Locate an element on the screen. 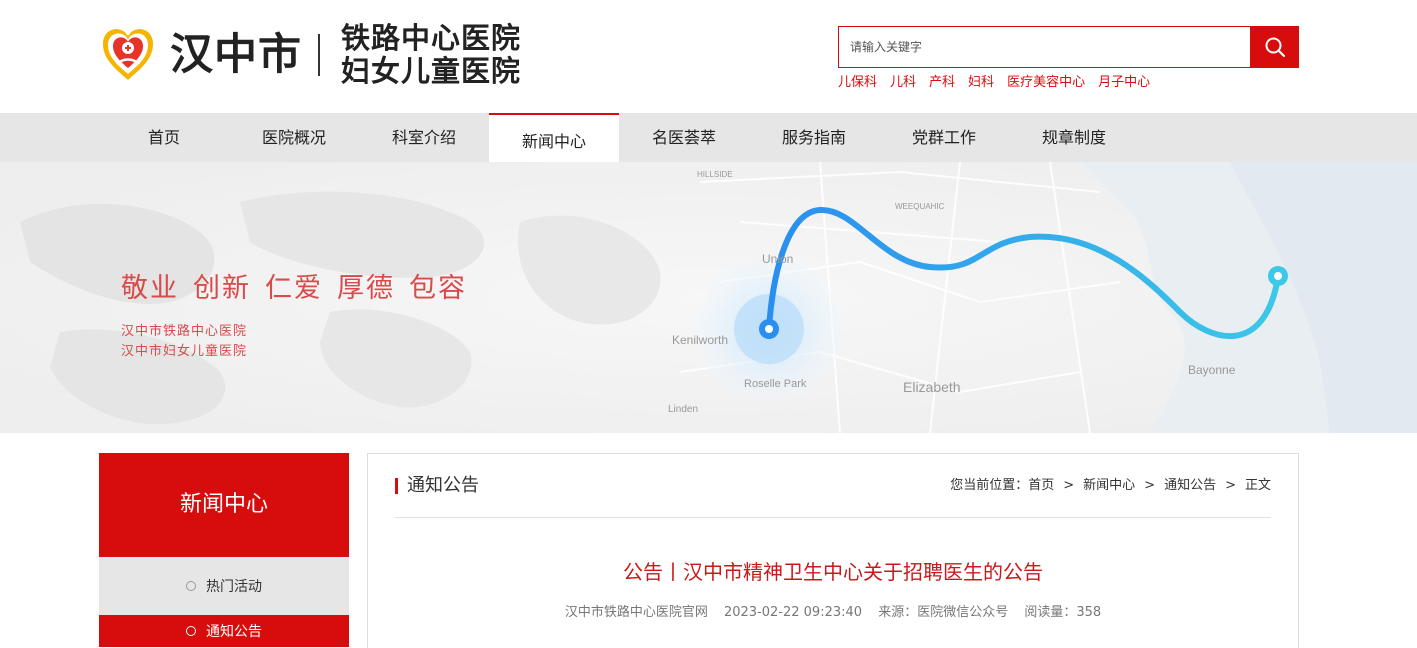 This screenshot has width=1417, height=648. nav-item-doctors: 名医荟萃 is located at coordinates (684, 137).